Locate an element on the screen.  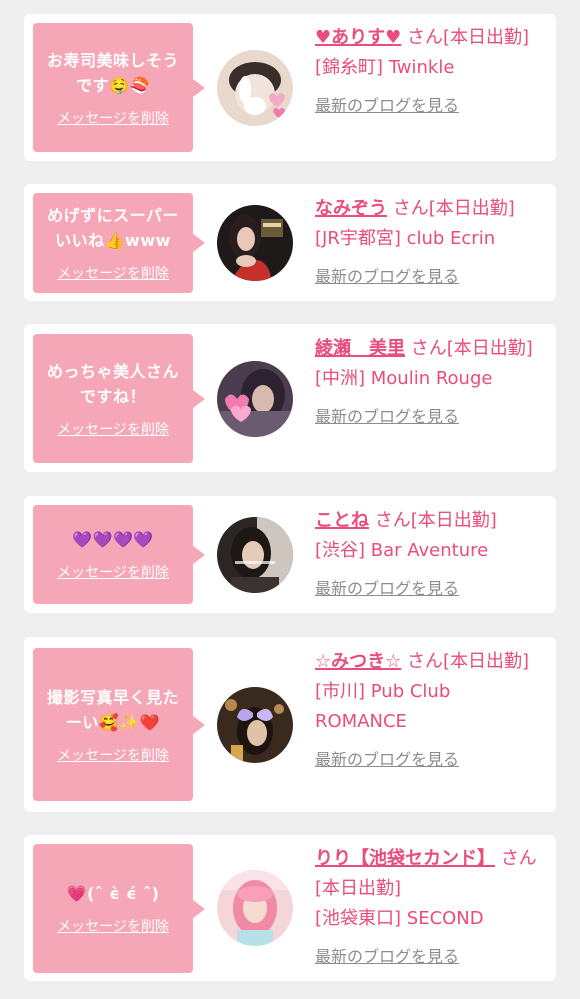
message-text: 💗(ˆ ϵ̀ ϵ́ ˆ) is located at coordinates (113, 893).